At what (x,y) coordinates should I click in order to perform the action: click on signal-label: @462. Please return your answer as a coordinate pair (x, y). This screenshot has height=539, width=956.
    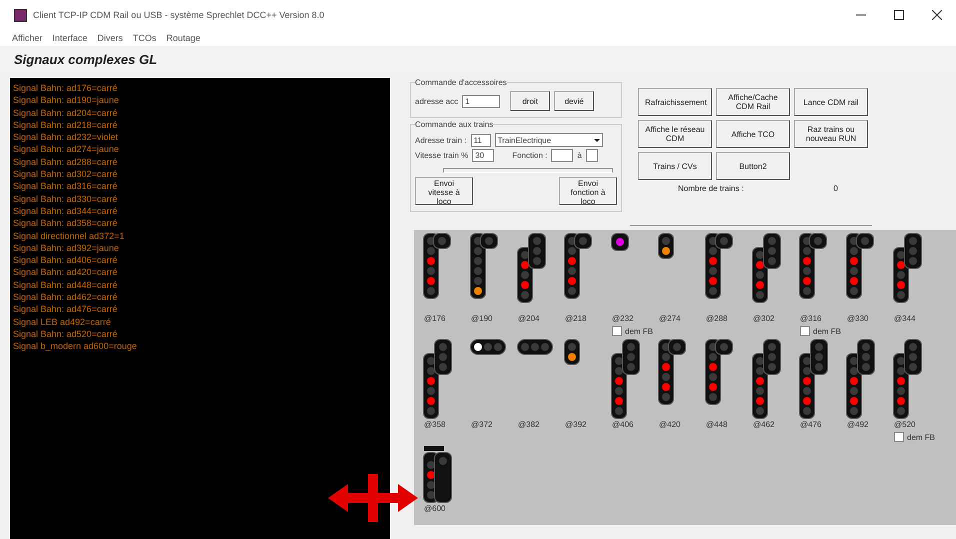
    Looking at the image, I should click on (763, 424).